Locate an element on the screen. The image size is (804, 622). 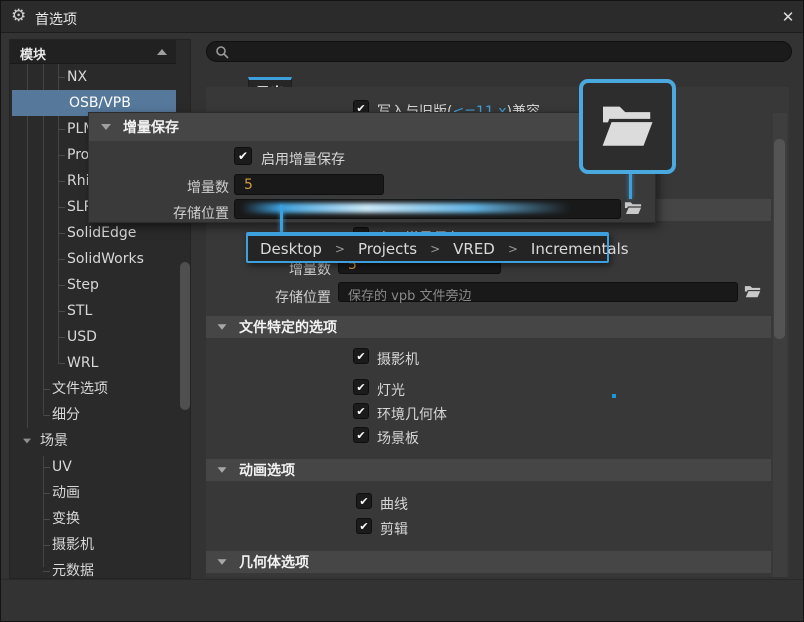
folder-connector-line is located at coordinates (630, 186).